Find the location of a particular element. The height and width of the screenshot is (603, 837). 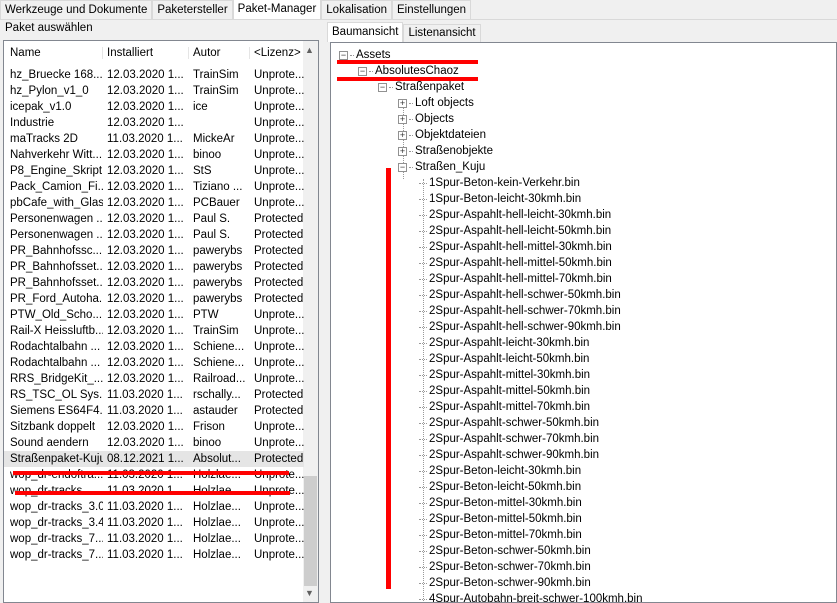

tree-node: 2Spur-Aspahlt-hell-mittel-70kmh.bin is located at coordinates (515, 279).